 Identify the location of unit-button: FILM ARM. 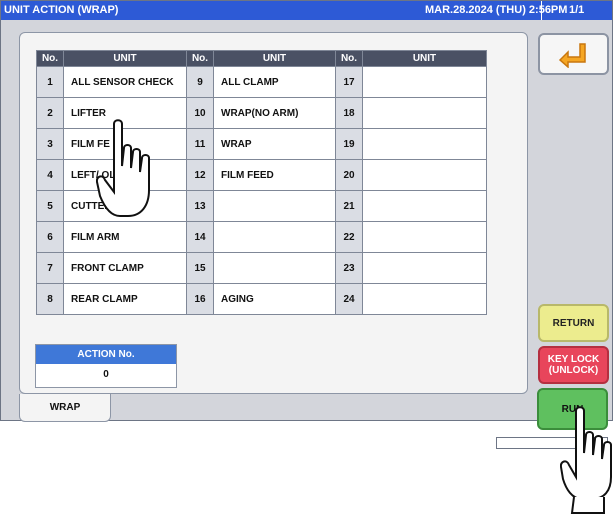
(125, 237).